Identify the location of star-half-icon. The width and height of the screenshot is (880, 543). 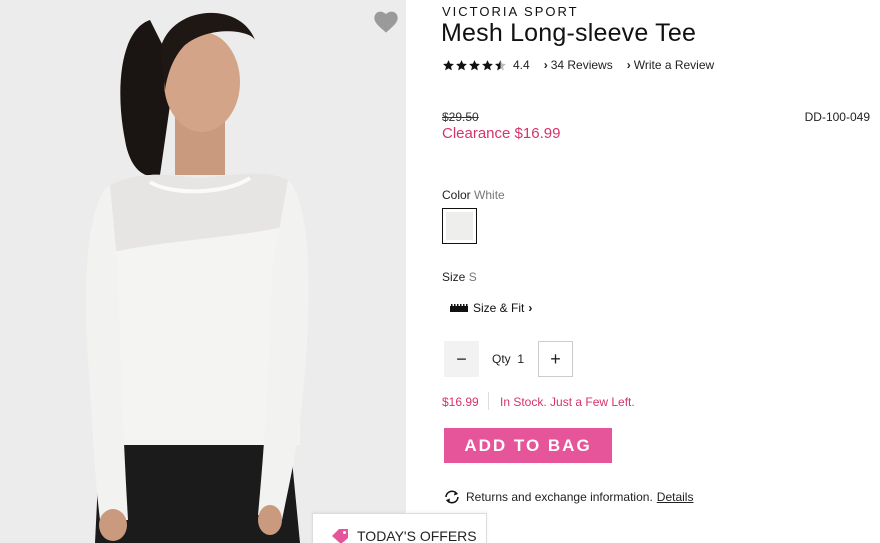
(500, 64).